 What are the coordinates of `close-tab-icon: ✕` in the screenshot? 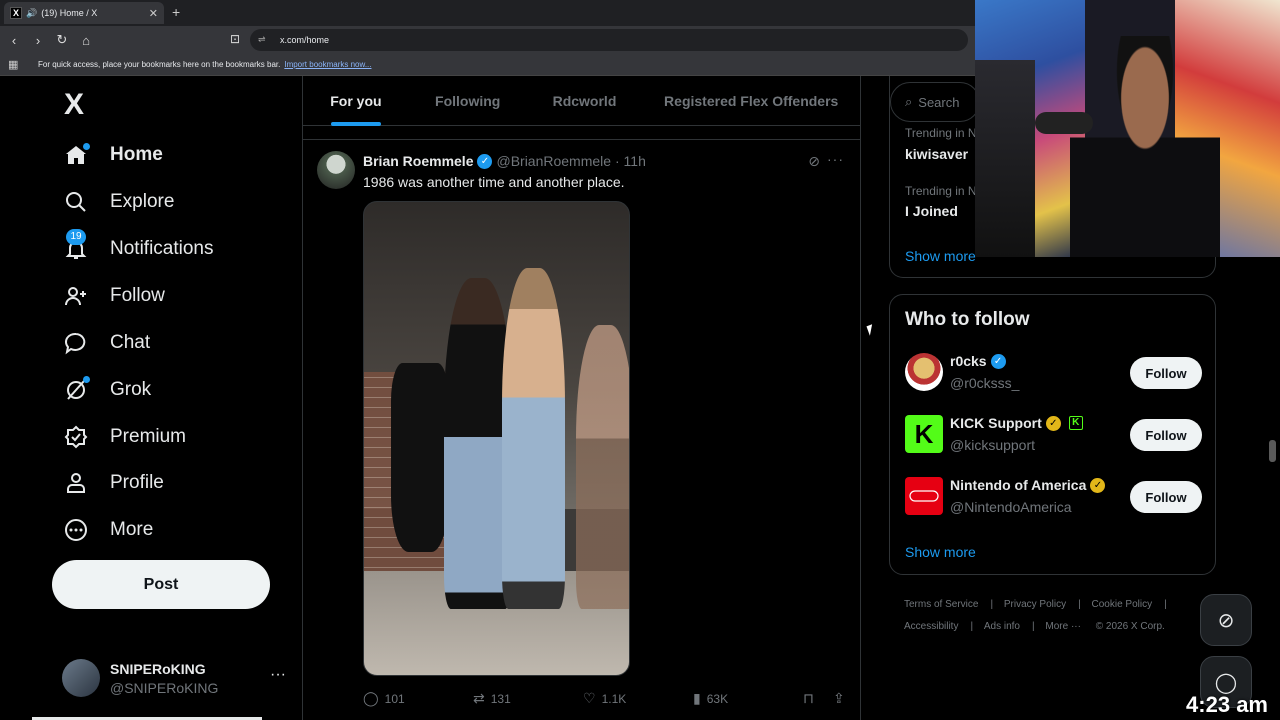 It's located at (153, 13).